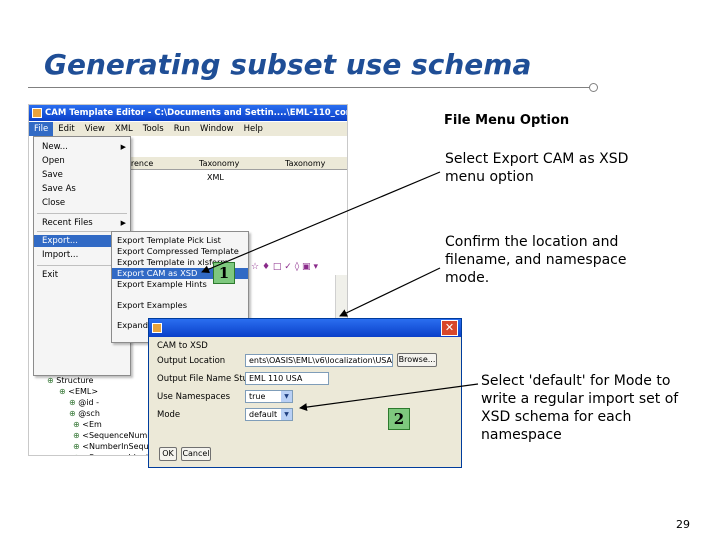 This screenshot has width=720, height=540. What do you see at coordinates (115, 446) in the screenshot?
I see `tree-node-label: <NumberInSequ` at bounding box center [115, 446].